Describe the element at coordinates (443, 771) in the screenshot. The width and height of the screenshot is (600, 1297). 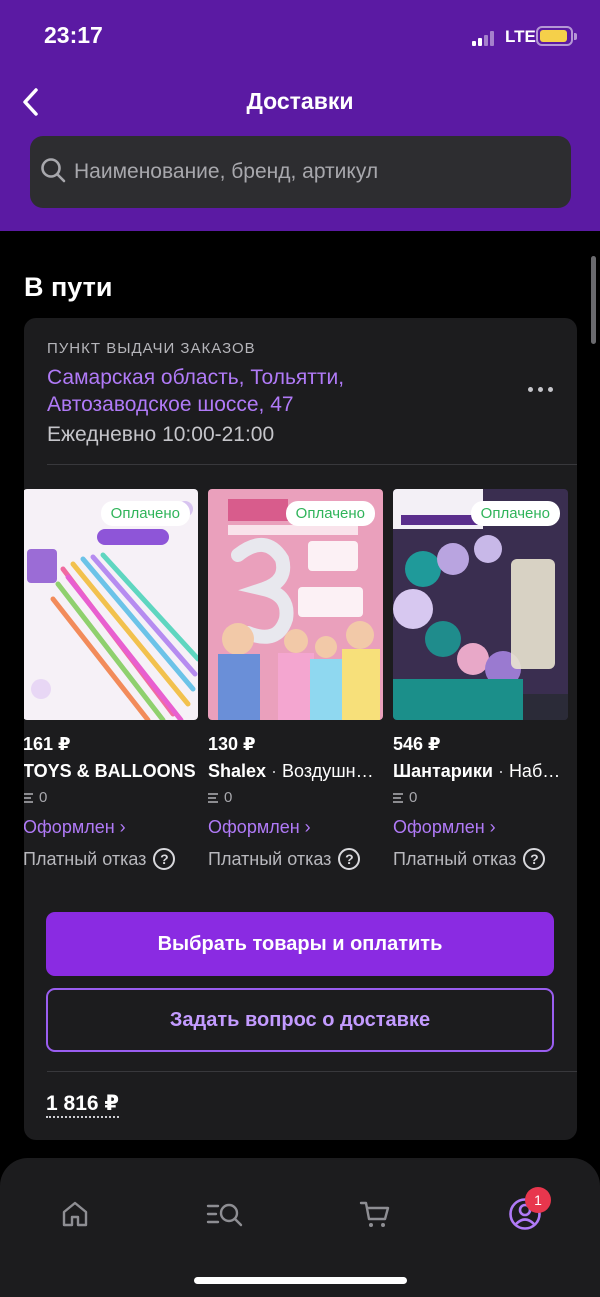
I see `product-brand: Шантарики` at that location.